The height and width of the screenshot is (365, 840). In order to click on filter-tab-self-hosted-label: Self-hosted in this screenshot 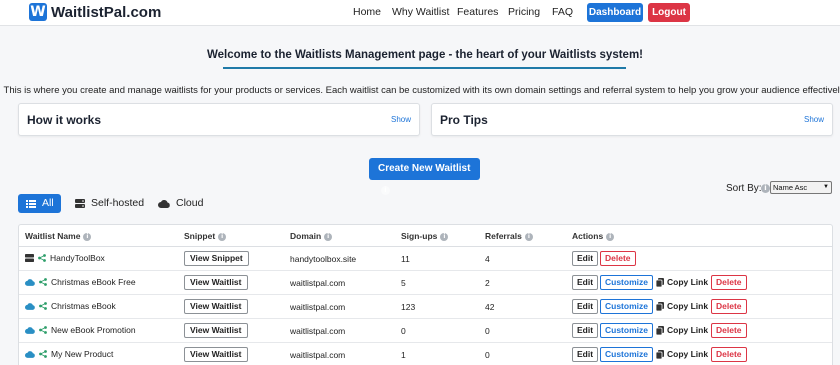, I will do `click(118, 203)`.